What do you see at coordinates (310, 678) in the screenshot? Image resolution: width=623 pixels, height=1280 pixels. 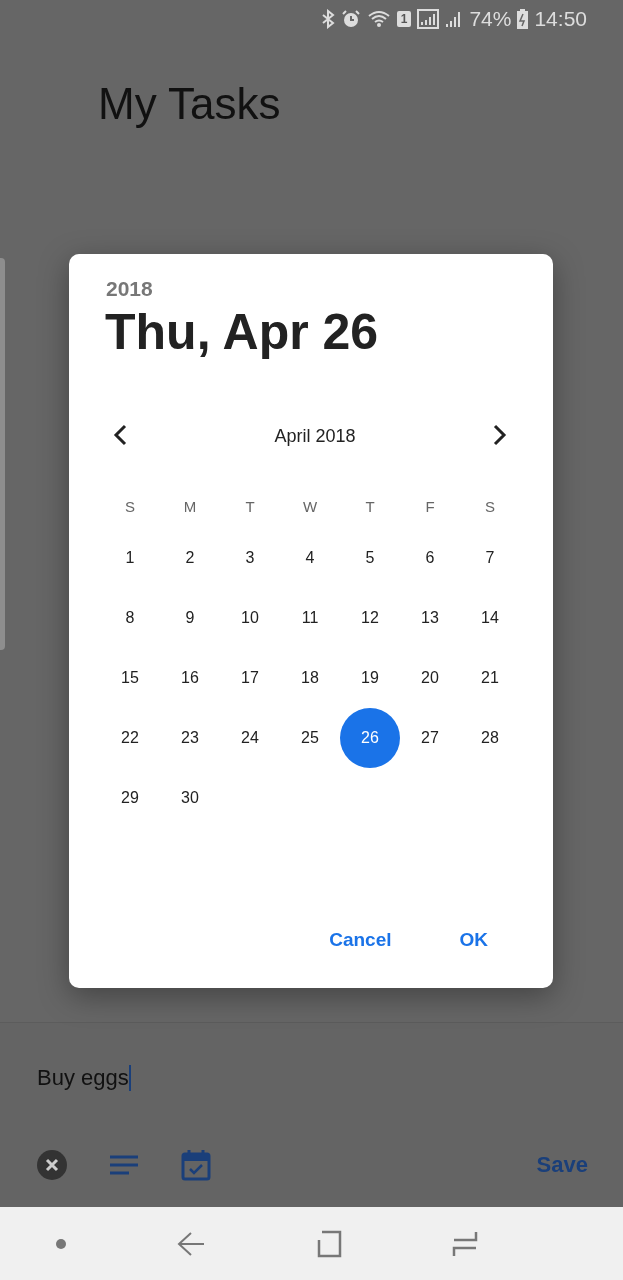 I see `day-button: 18` at bounding box center [310, 678].